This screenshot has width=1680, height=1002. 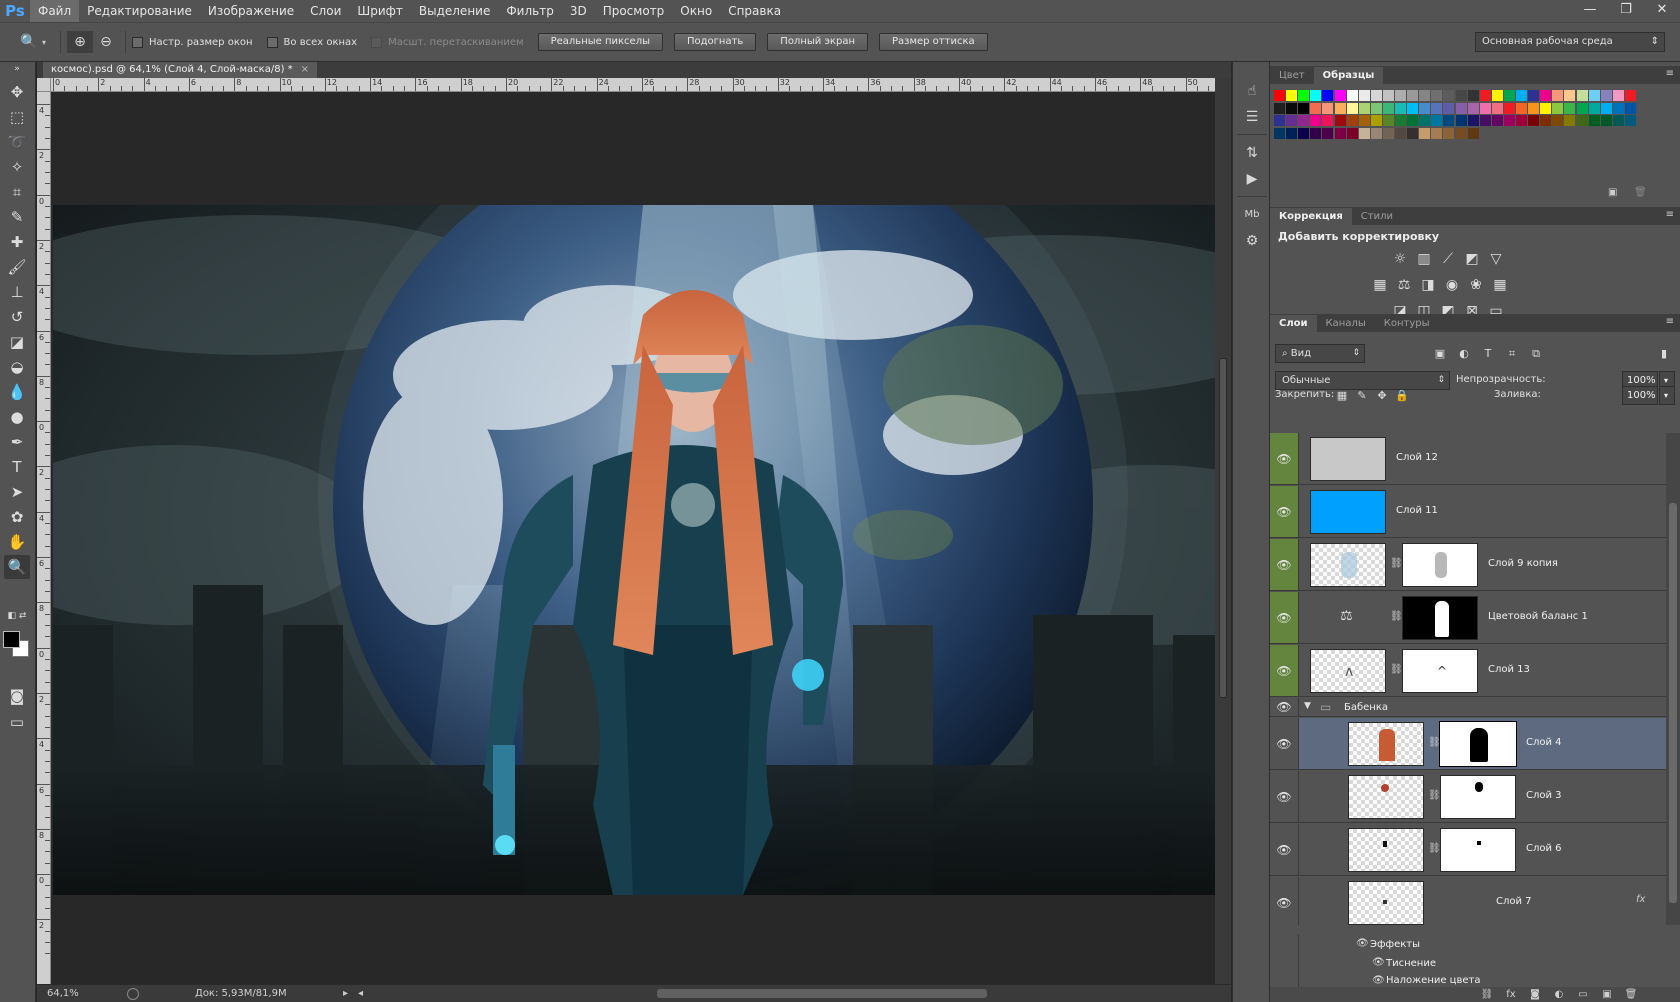 I want to click on link-layers-icon: ⛓, so click(x=1487, y=994).